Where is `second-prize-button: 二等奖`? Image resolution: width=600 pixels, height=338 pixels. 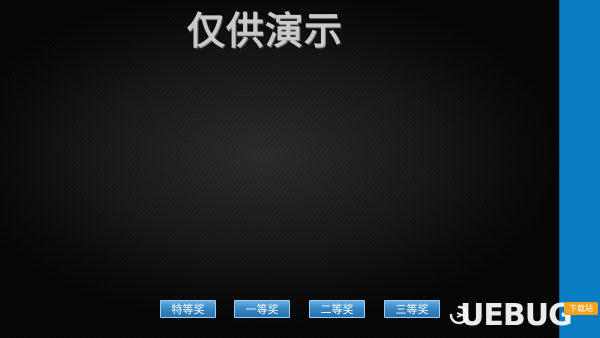
second-prize-button: 二等奖 is located at coordinates (337, 309).